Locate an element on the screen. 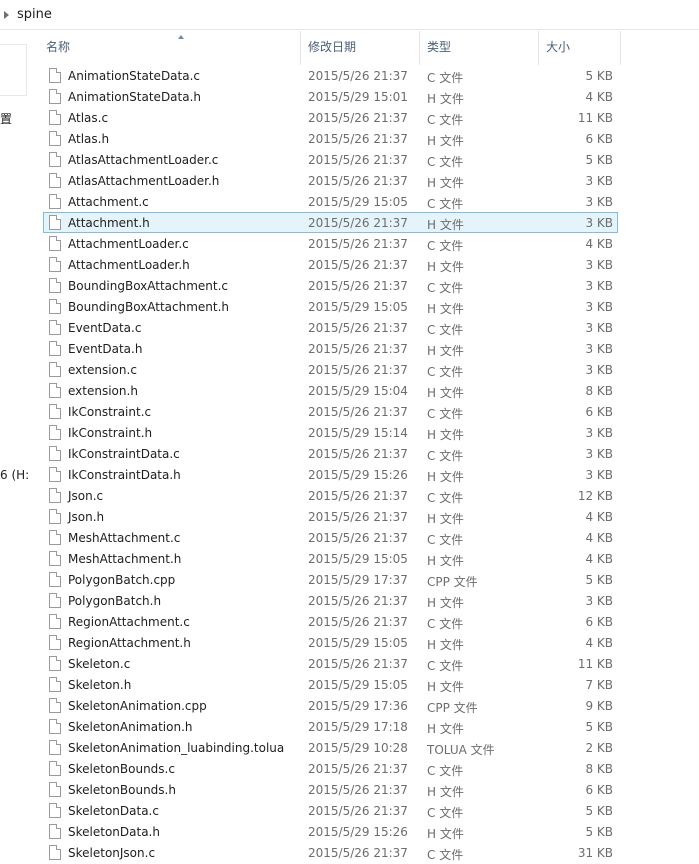 The width and height of the screenshot is (699, 864). breadcrumb-folder: spine is located at coordinates (34, 14).